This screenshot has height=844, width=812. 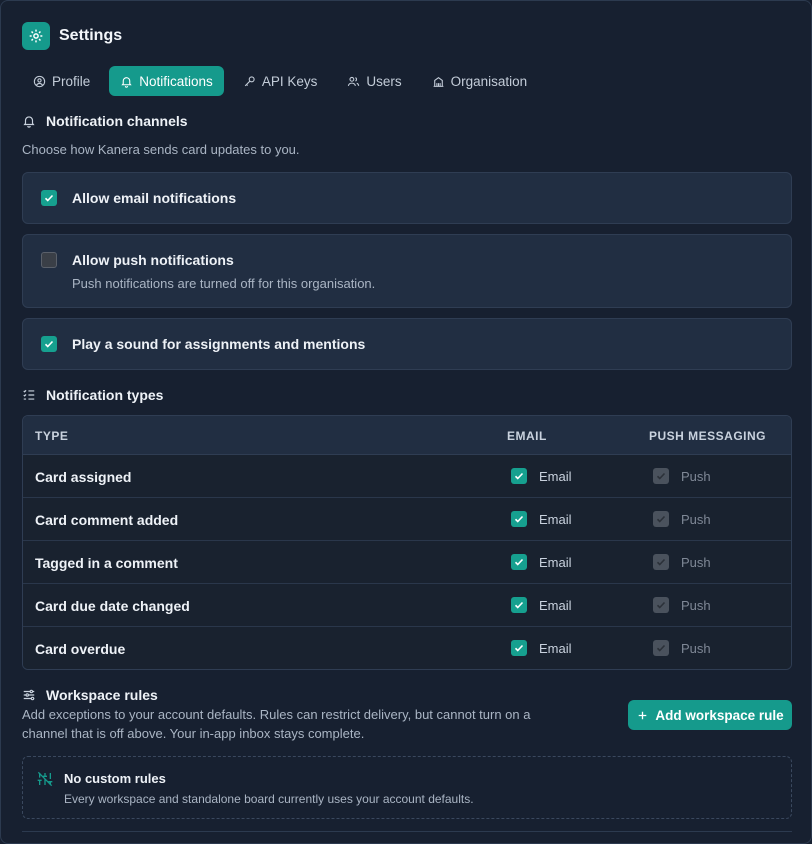 I want to click on push-notifications-label: Allow push notifications, so click(x=153, y=260).